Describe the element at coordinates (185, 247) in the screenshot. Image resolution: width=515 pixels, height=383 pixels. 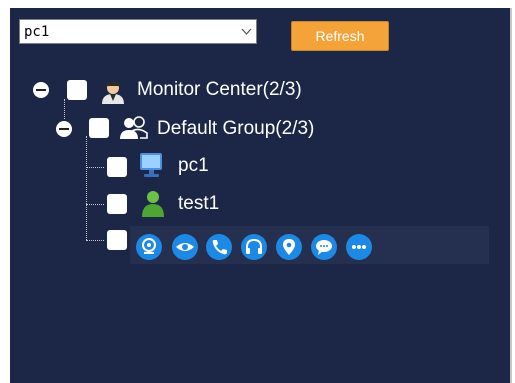
I see `eye-icon` at that location.